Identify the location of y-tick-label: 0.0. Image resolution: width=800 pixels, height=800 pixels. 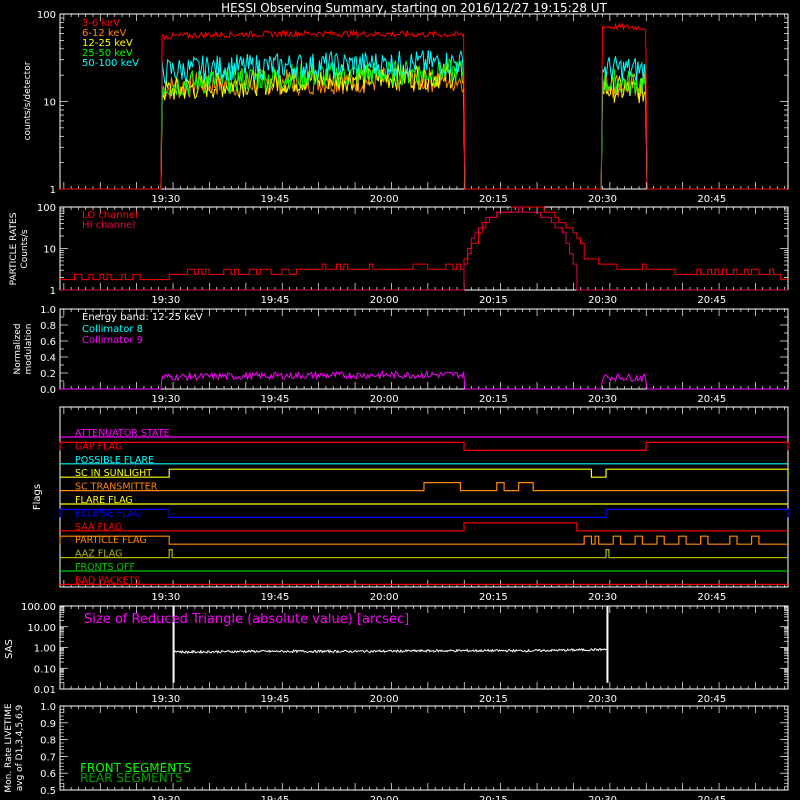
(48, 390).